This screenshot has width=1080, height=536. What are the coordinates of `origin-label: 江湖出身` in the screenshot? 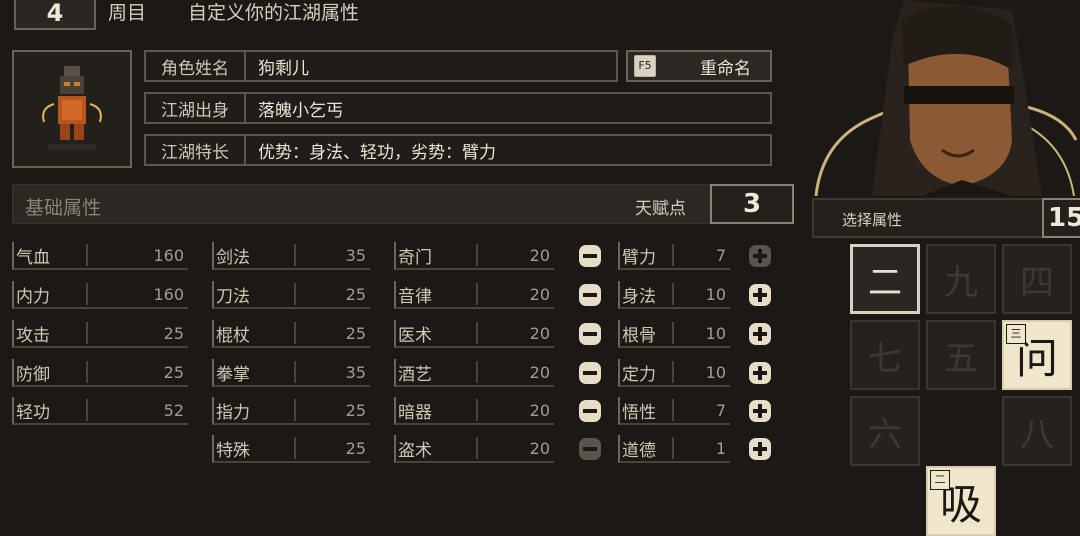 It's located at (196, 108).